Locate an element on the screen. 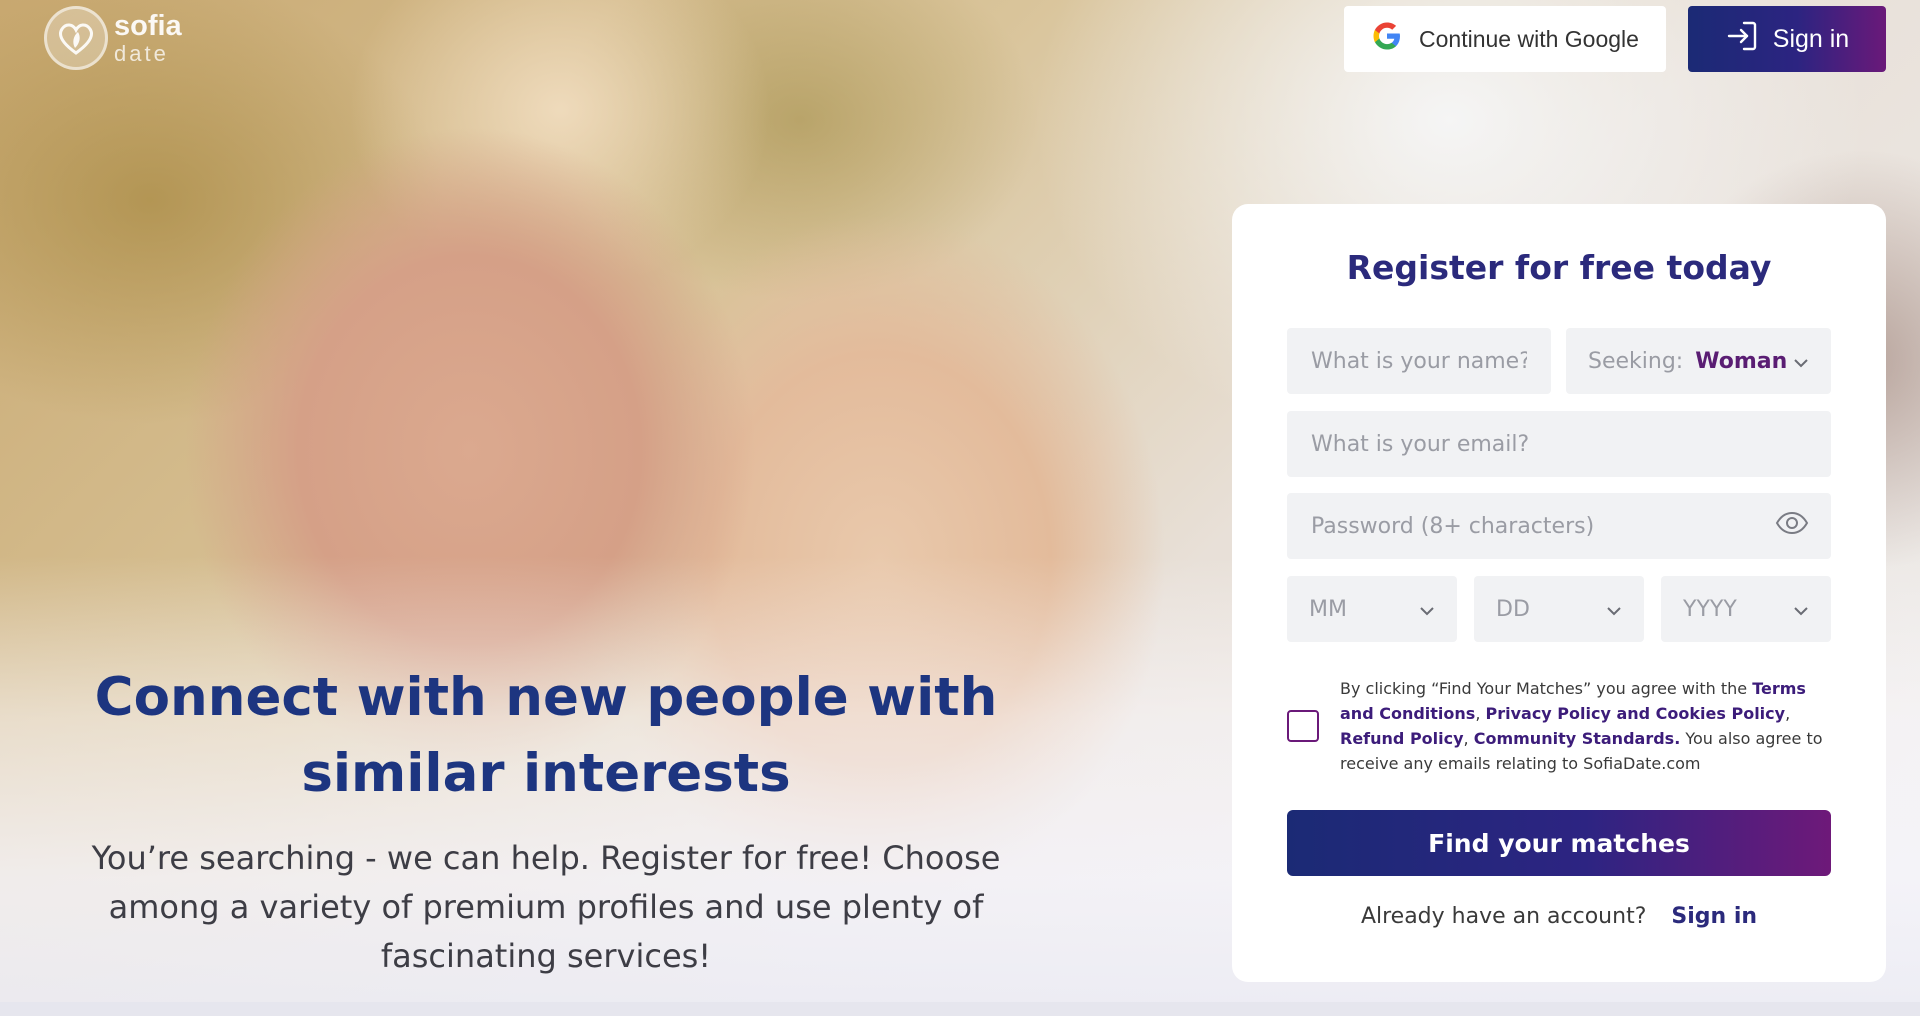  seeking-value: Woman is located at coordinates (1741, 361).